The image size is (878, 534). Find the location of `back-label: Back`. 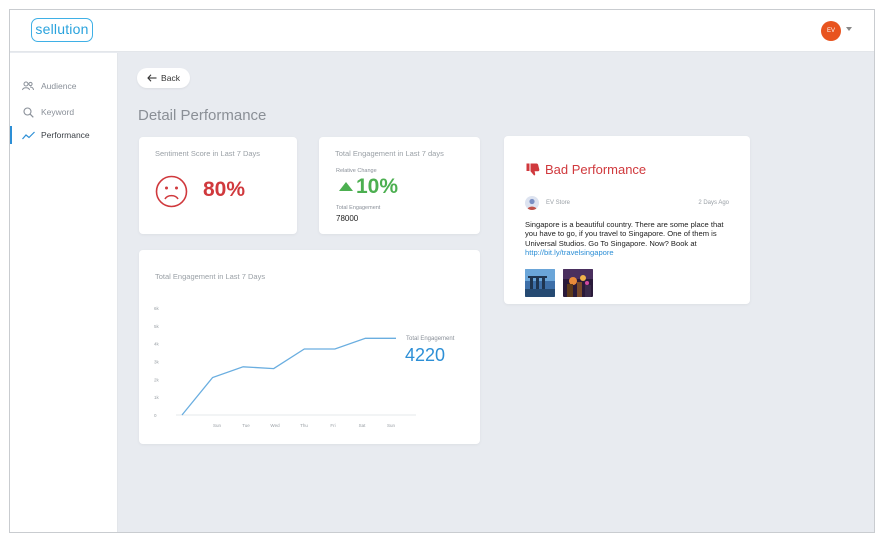

back-label: Back is located at coordinates (170, 78).